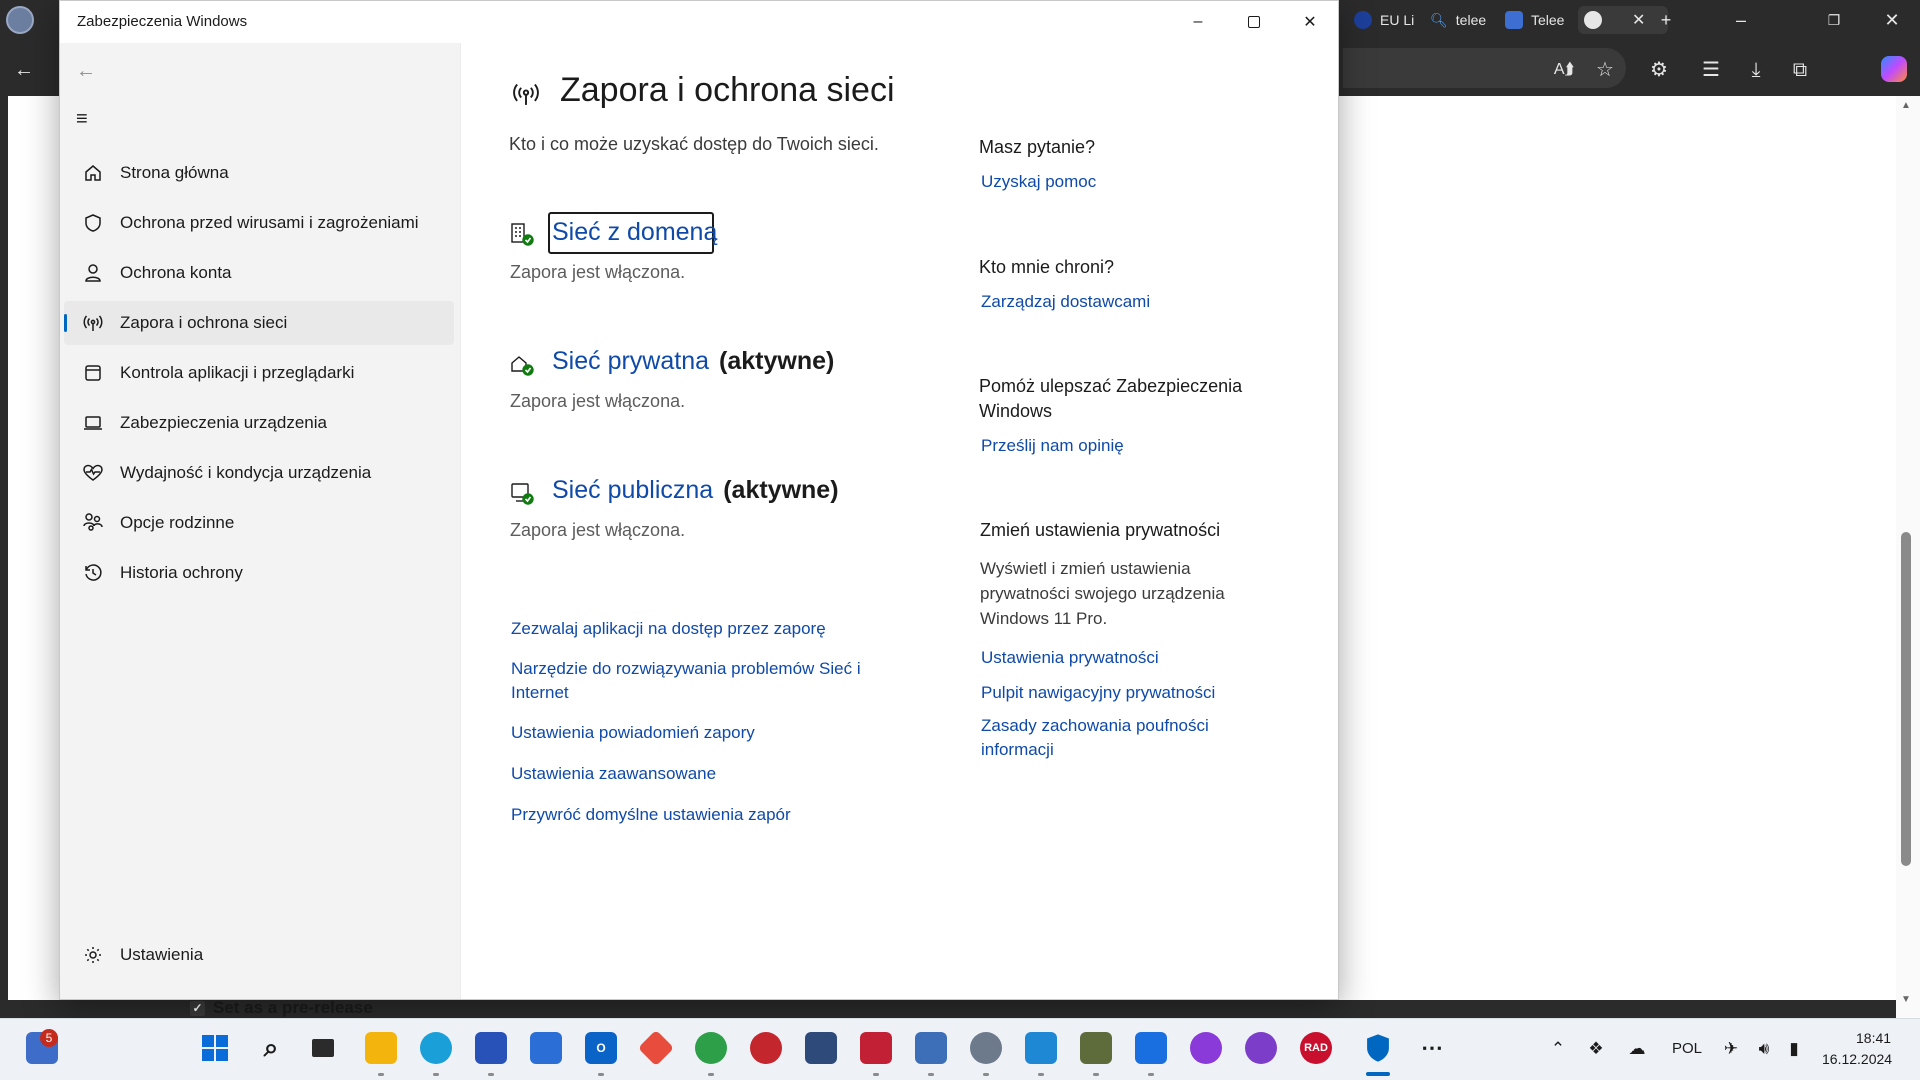 This screenshot has width=1920, height=1080. Describe the element at coordinates (93, 955) in the screenshot. I see `gear-icon` at that location.